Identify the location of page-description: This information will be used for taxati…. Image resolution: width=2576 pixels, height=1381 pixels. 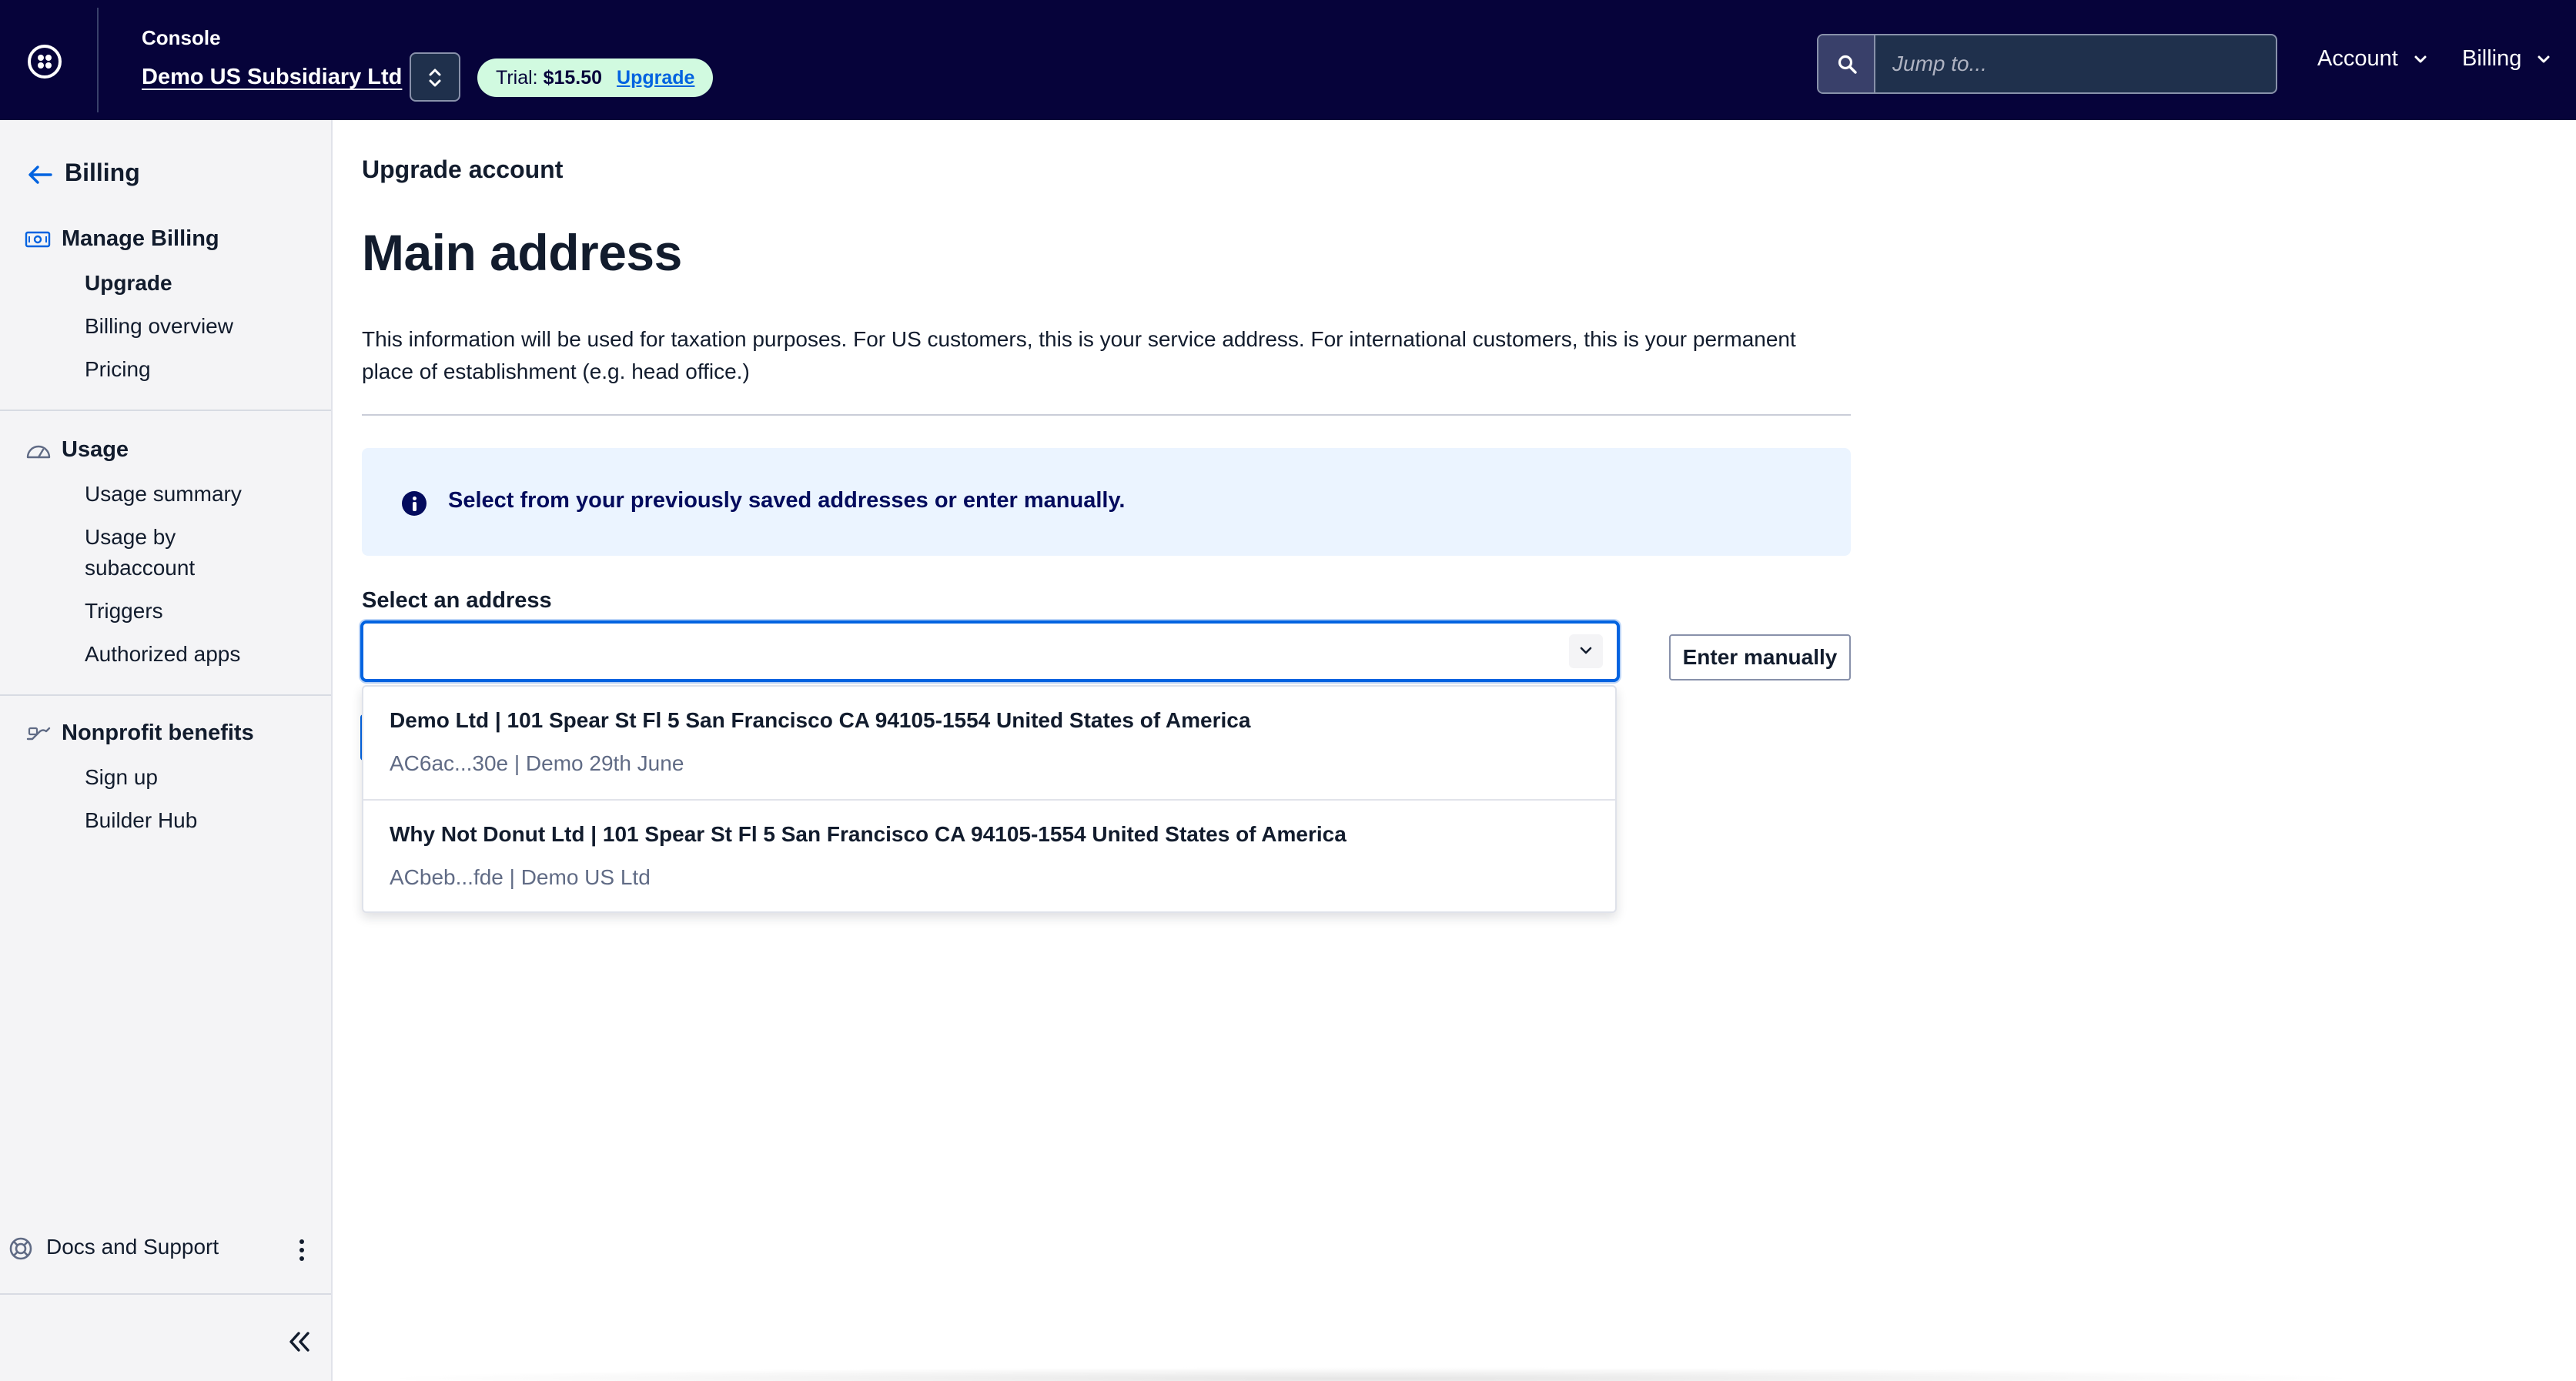
(1079, 355).